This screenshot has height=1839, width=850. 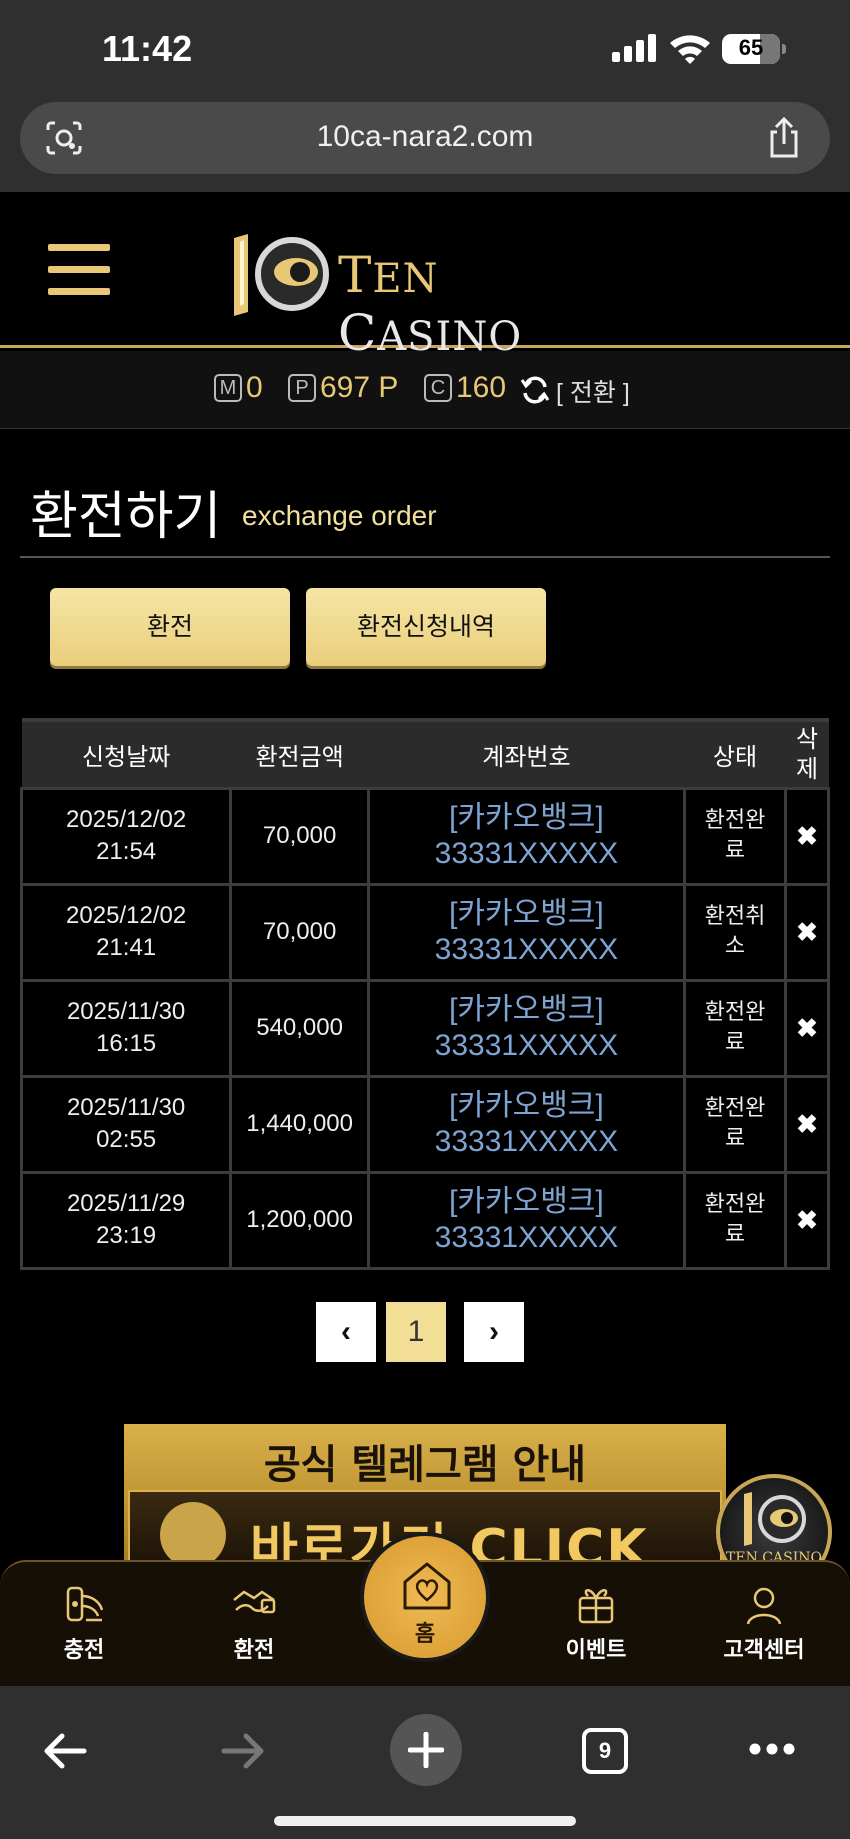 I want to click on url-text: 10ca-nara2.com, so click(x=425, y=136).